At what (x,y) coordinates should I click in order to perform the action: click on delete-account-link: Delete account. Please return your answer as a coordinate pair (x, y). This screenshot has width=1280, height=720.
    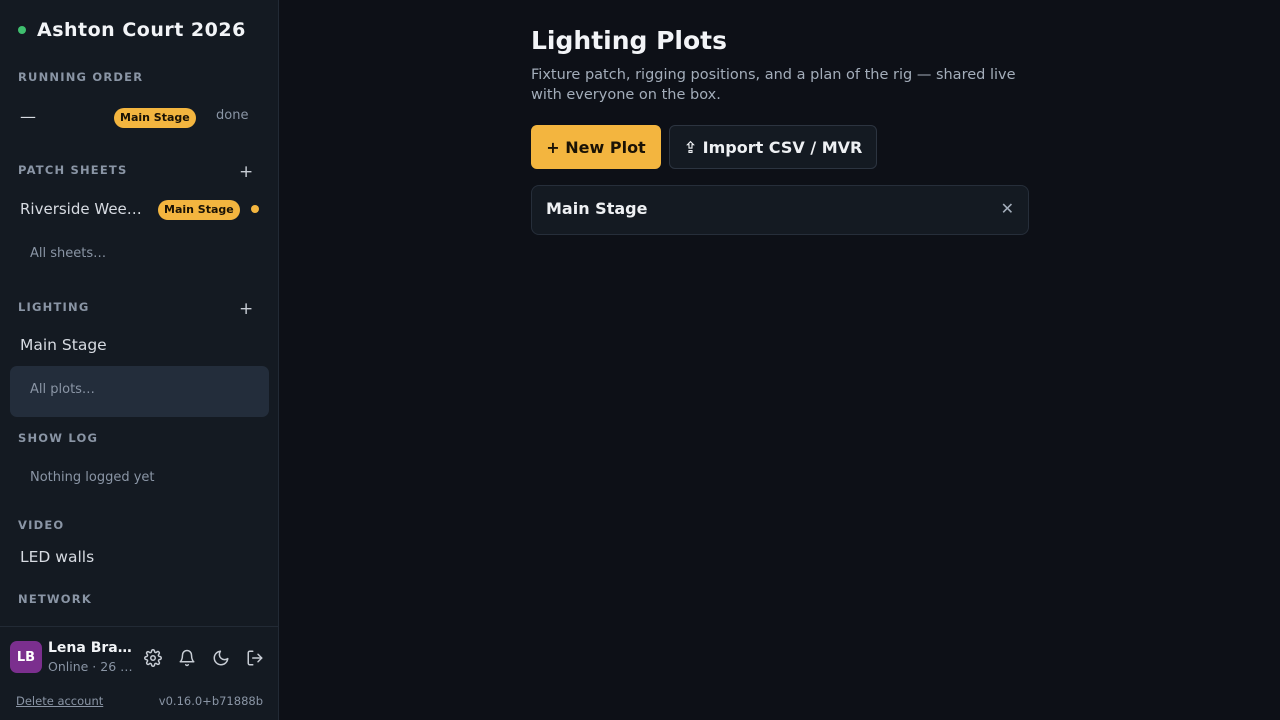
    Looking at the image, I should click on (59, 701).